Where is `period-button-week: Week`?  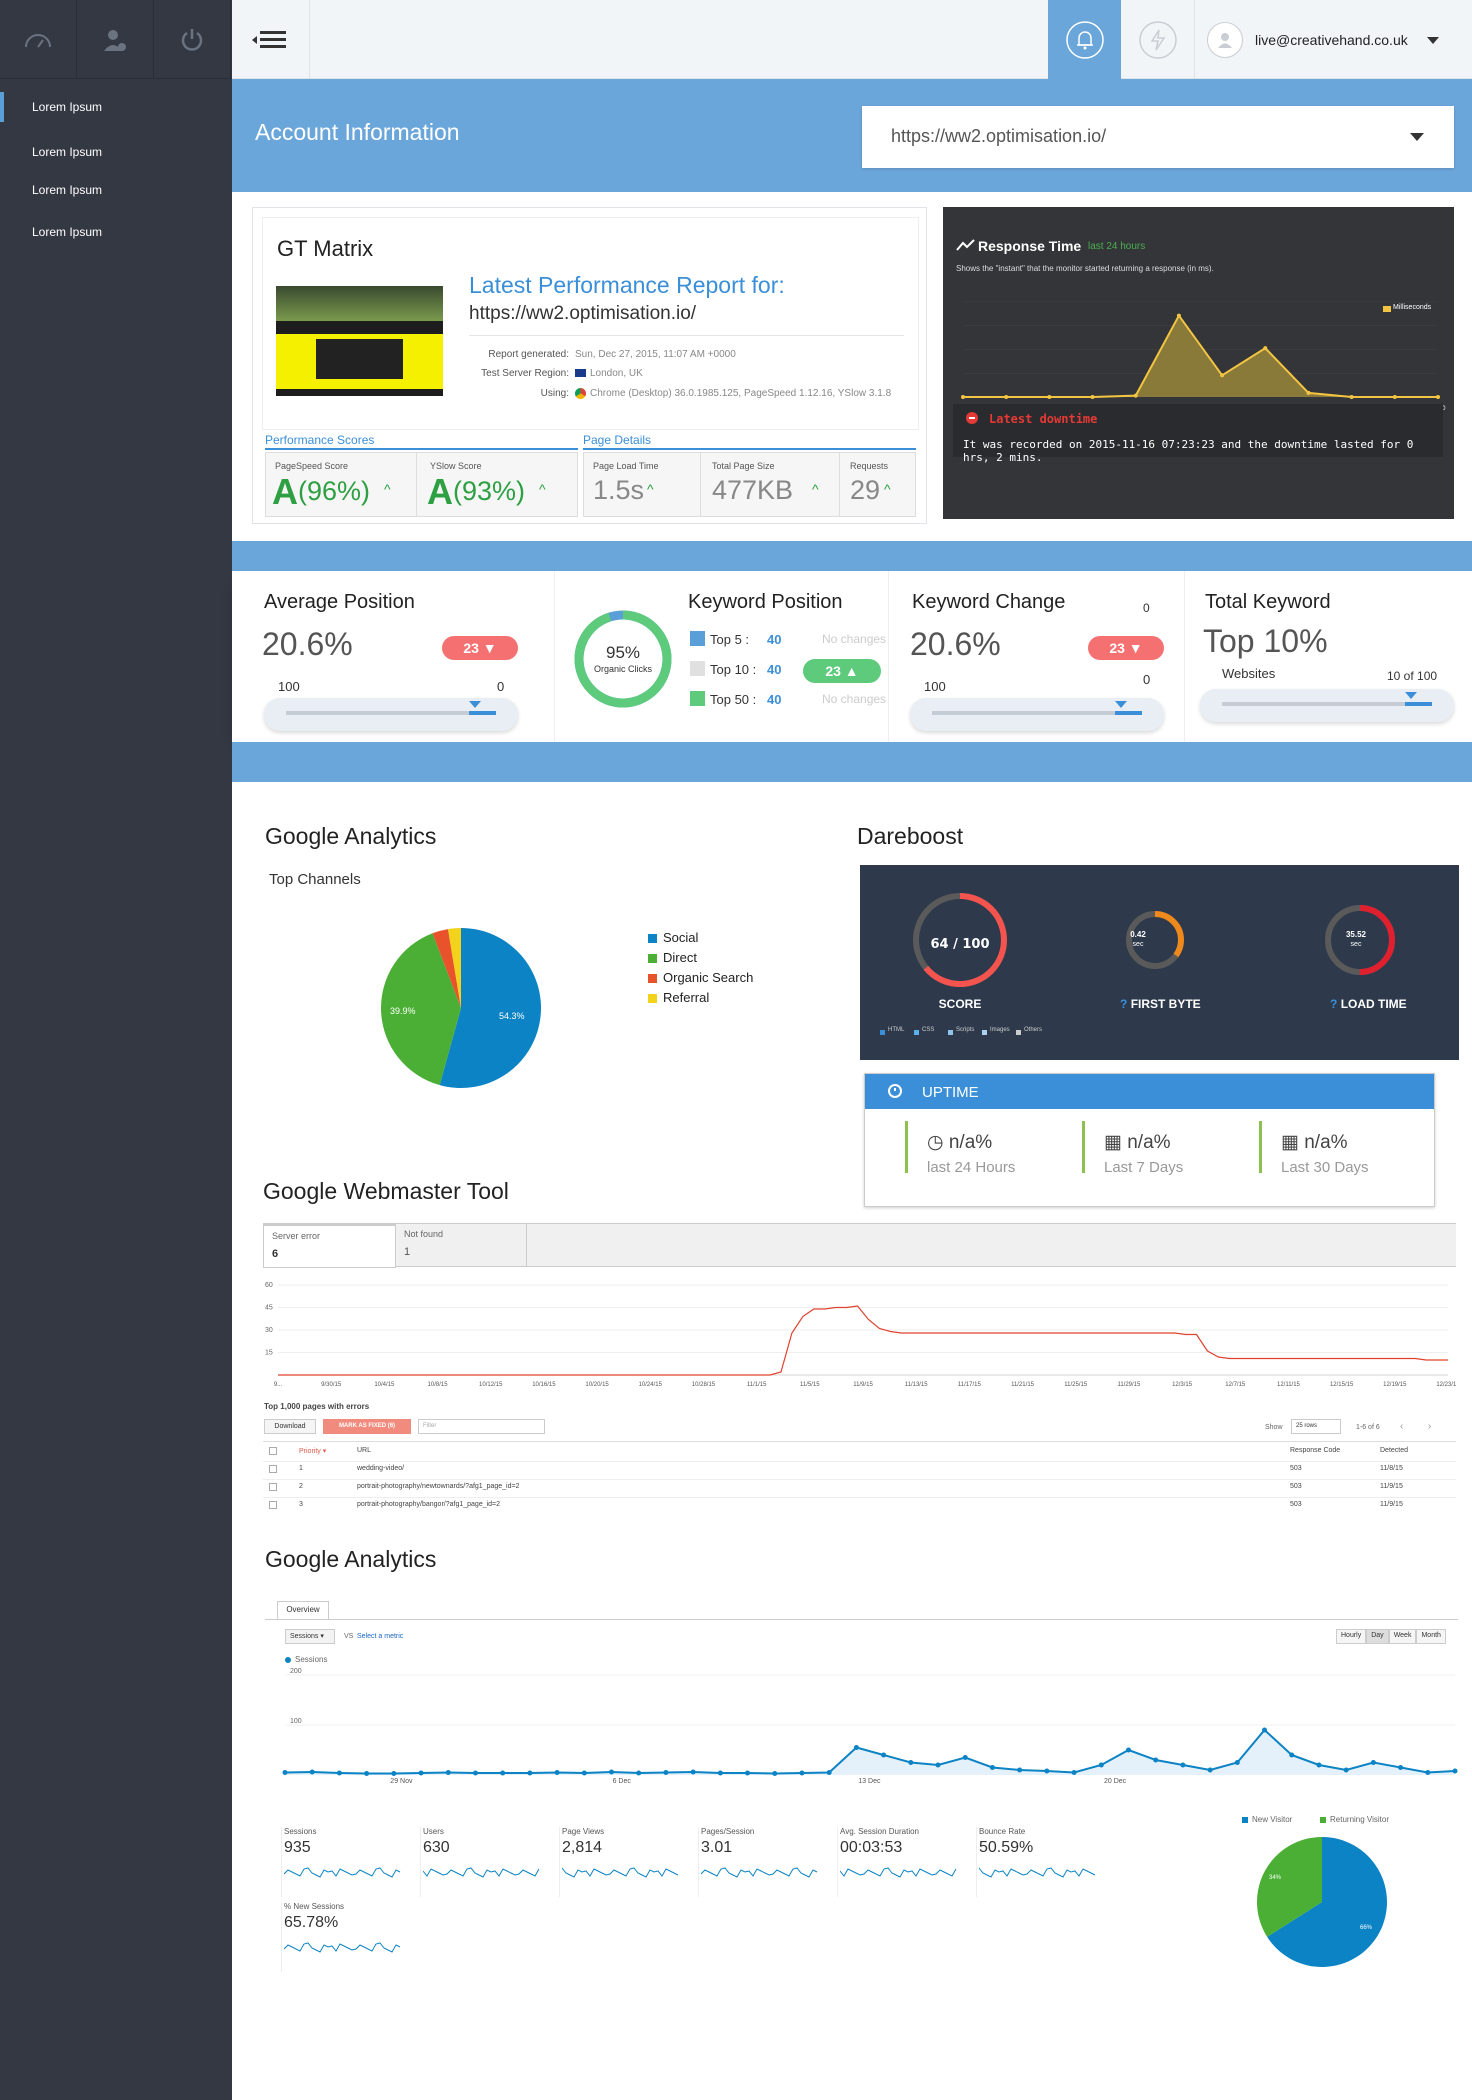 period-button-week: Week is located at coordinates (1402, 1636).